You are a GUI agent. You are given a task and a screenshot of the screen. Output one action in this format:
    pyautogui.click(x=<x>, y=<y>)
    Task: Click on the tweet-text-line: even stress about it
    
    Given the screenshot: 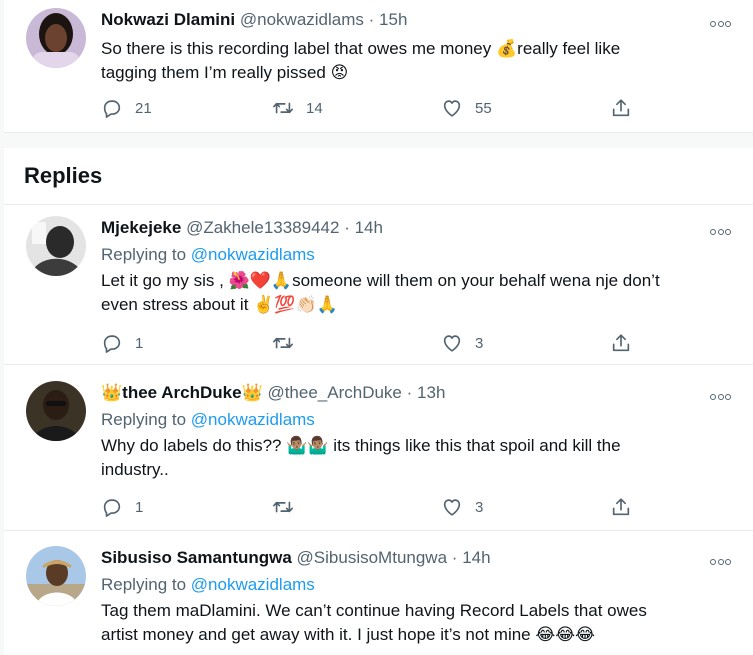 What is the action you would take?
    pyautogui.click(x=177, y=304)
    